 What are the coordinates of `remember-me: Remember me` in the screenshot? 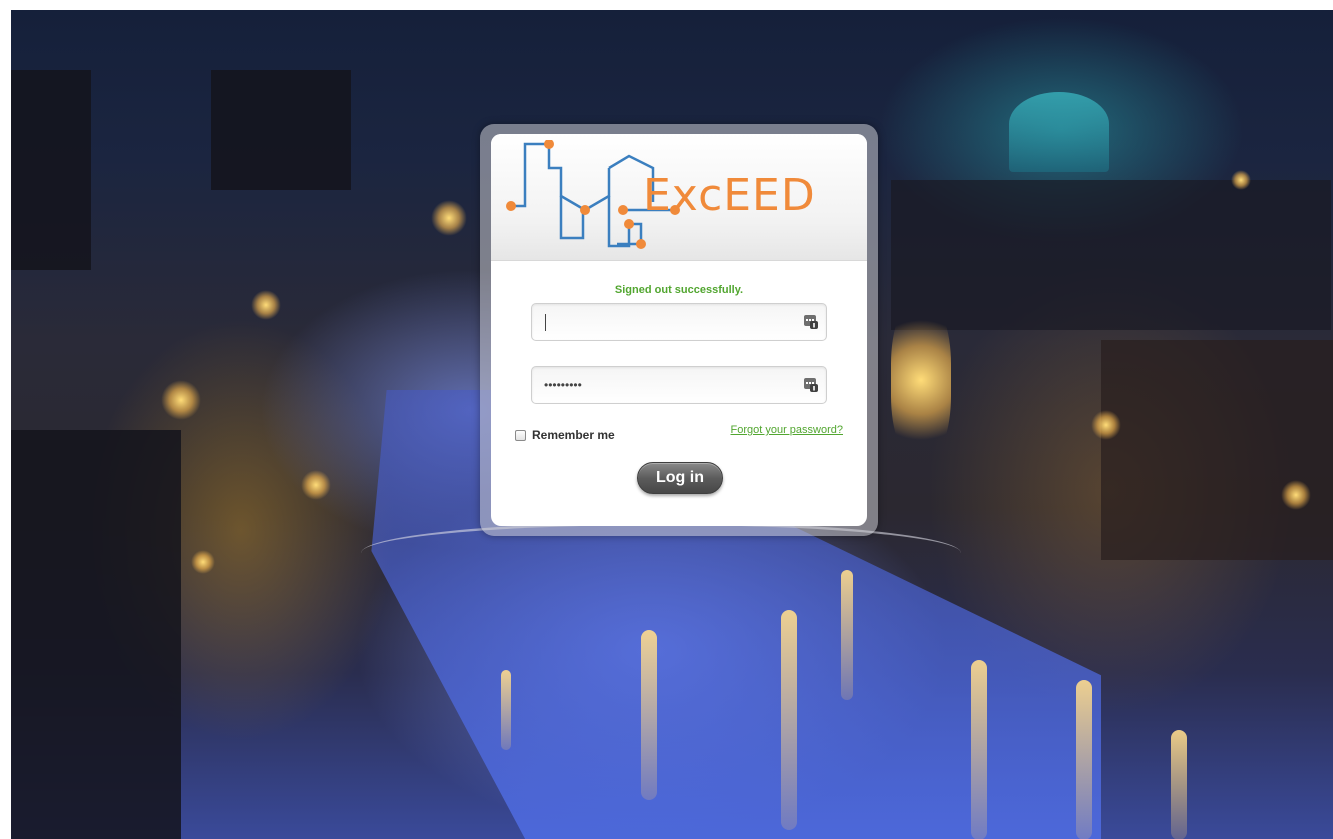 It's located at (565, 435).